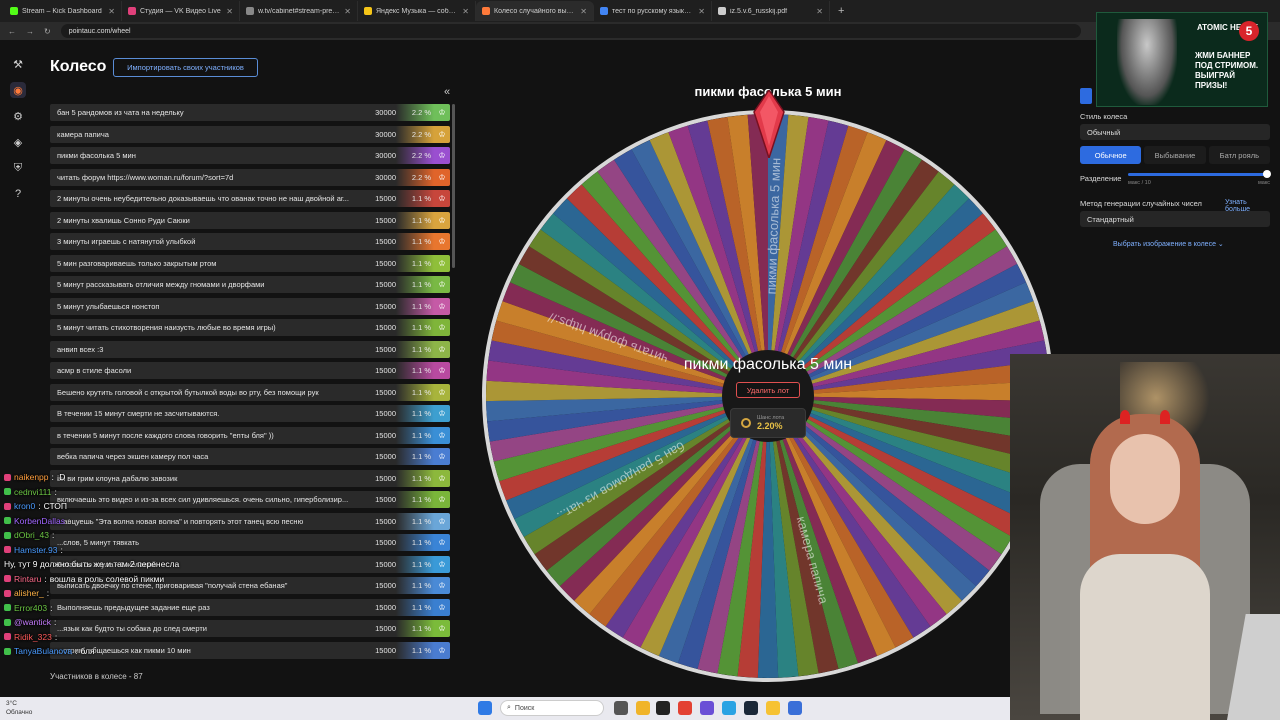 Image resolution: width=1280 pixels, height=720 pixels. Describe the element at coordinates (250, 155) in the screenshot. I see `lot-row: пикми фасолька 5 мин 30000 2.2 % ♔` at that location.